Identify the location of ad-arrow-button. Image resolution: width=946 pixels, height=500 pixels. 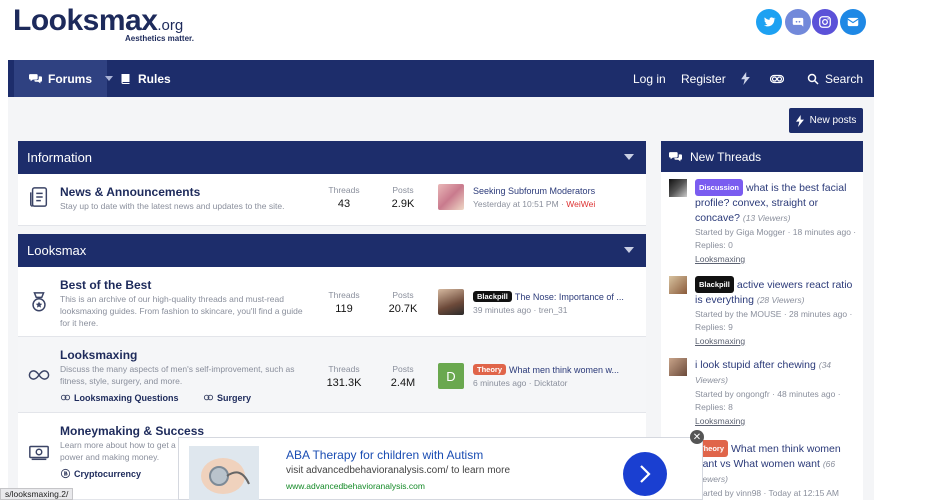
(645, 474).